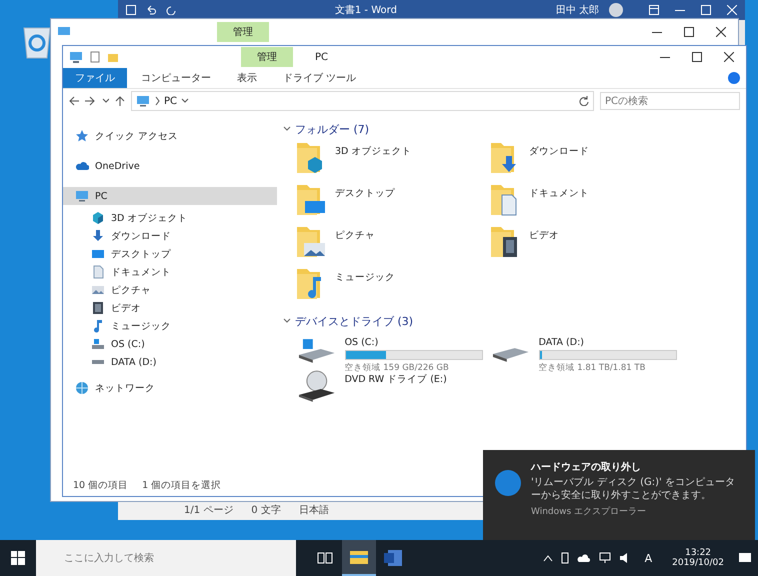 The height and width of the screenshot is (576, 758). I want to click on folder-label: ミュージック, so click(365, 275).